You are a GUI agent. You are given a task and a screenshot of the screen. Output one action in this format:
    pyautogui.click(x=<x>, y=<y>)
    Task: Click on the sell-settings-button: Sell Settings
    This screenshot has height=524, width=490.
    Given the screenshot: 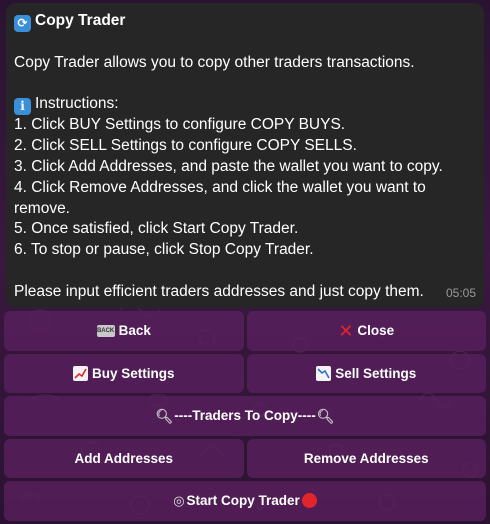 What is the action you would take?
    pyautogui.click(x=366, y=373)
    